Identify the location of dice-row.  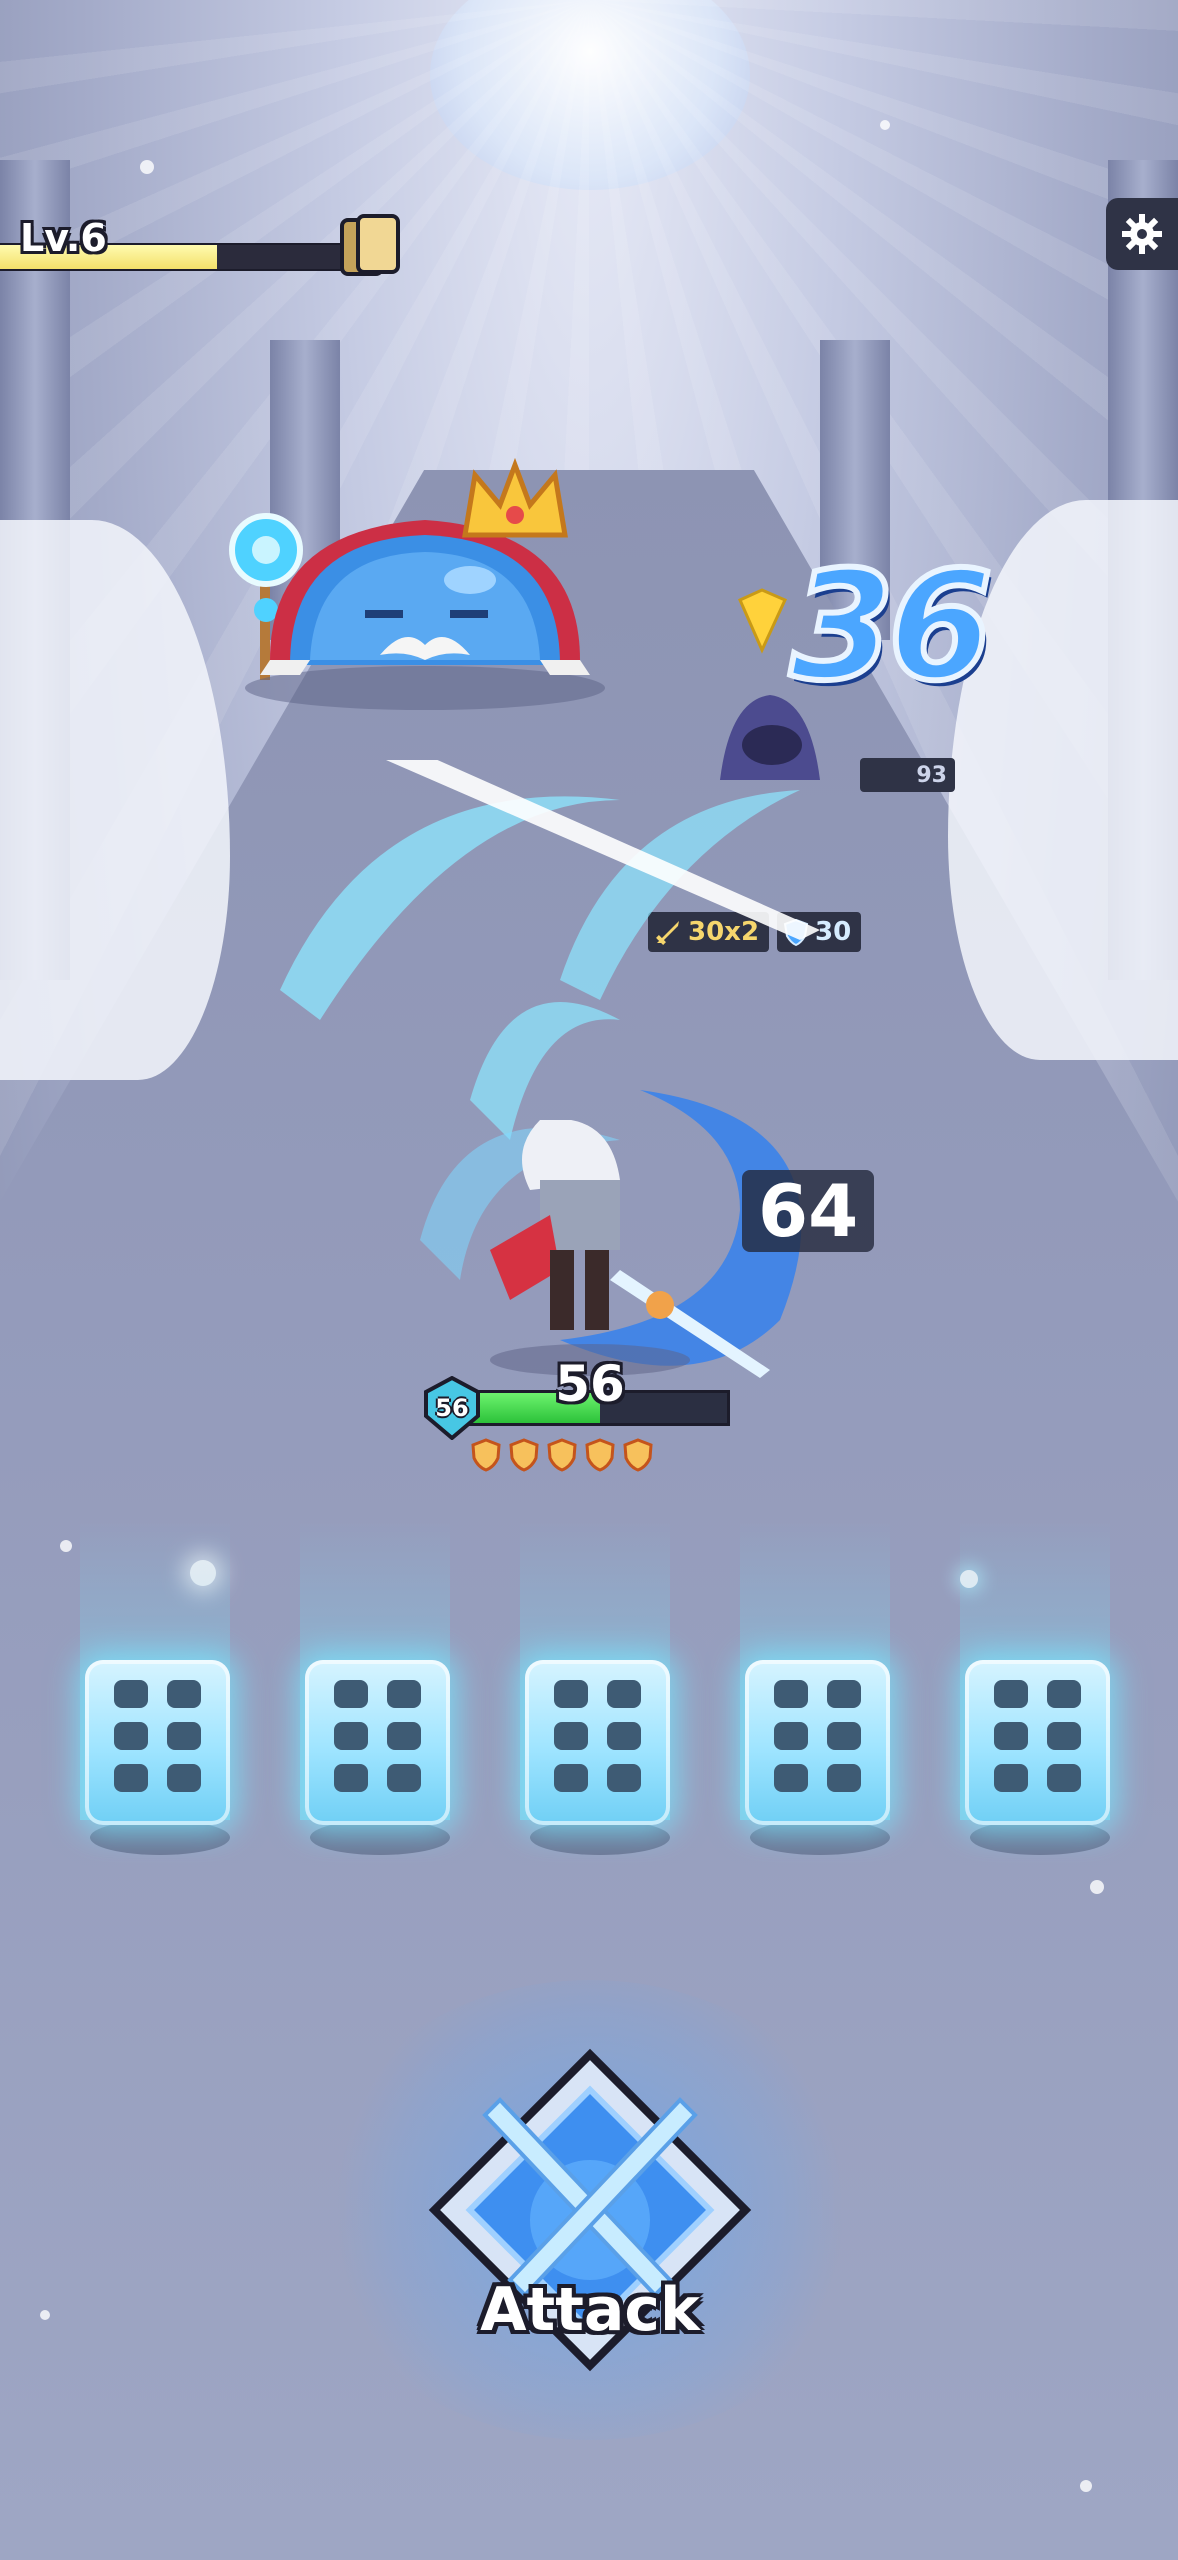
(595, 1695).